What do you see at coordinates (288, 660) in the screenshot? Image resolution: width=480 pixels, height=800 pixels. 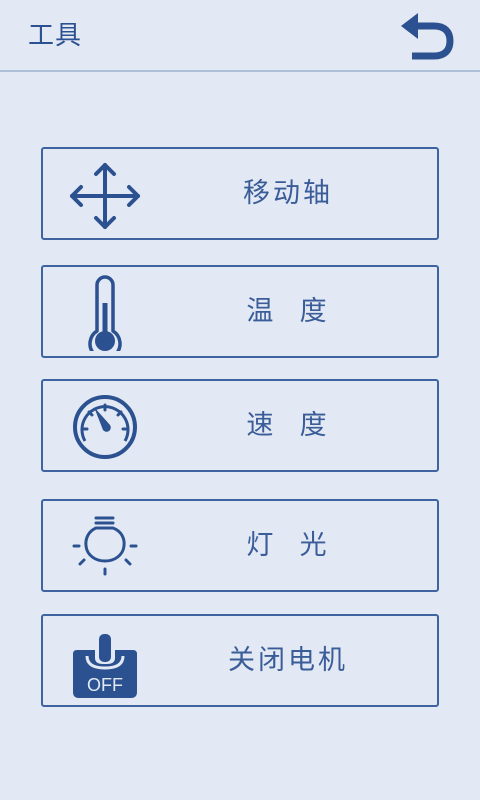 I see `motor-off-label: 关闭电机` at bounding box center [288, 660].